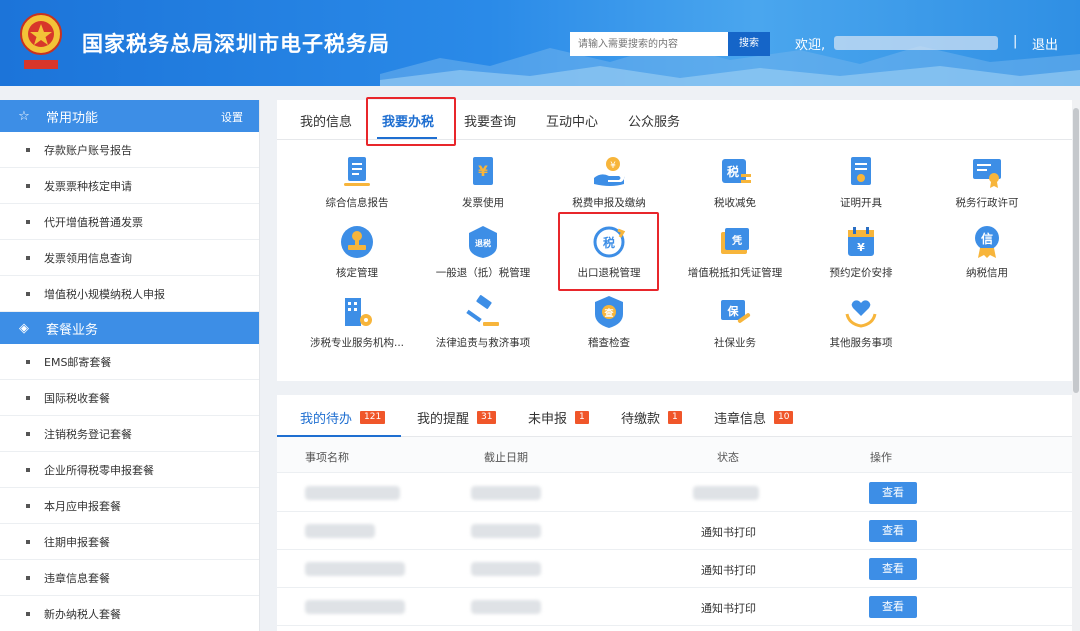  What do you see at coordinates (881, 457) in the screenshot?
I see `column-header-action: 操作` at bounding box center [881, 457].